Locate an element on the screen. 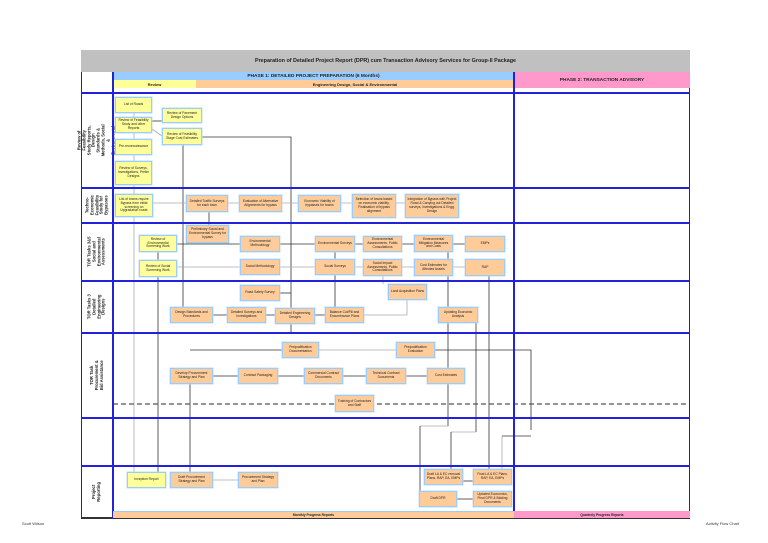  activity-box-cost-assets: Cost Estimates for Affected Assets is located at coordinates (433, 267).